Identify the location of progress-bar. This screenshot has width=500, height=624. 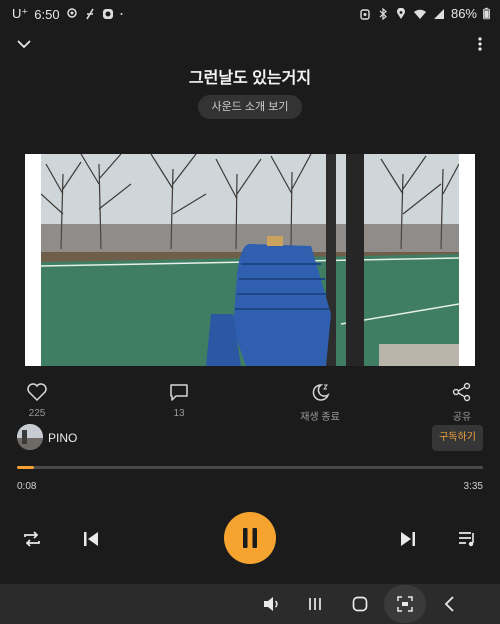
(250, 467).